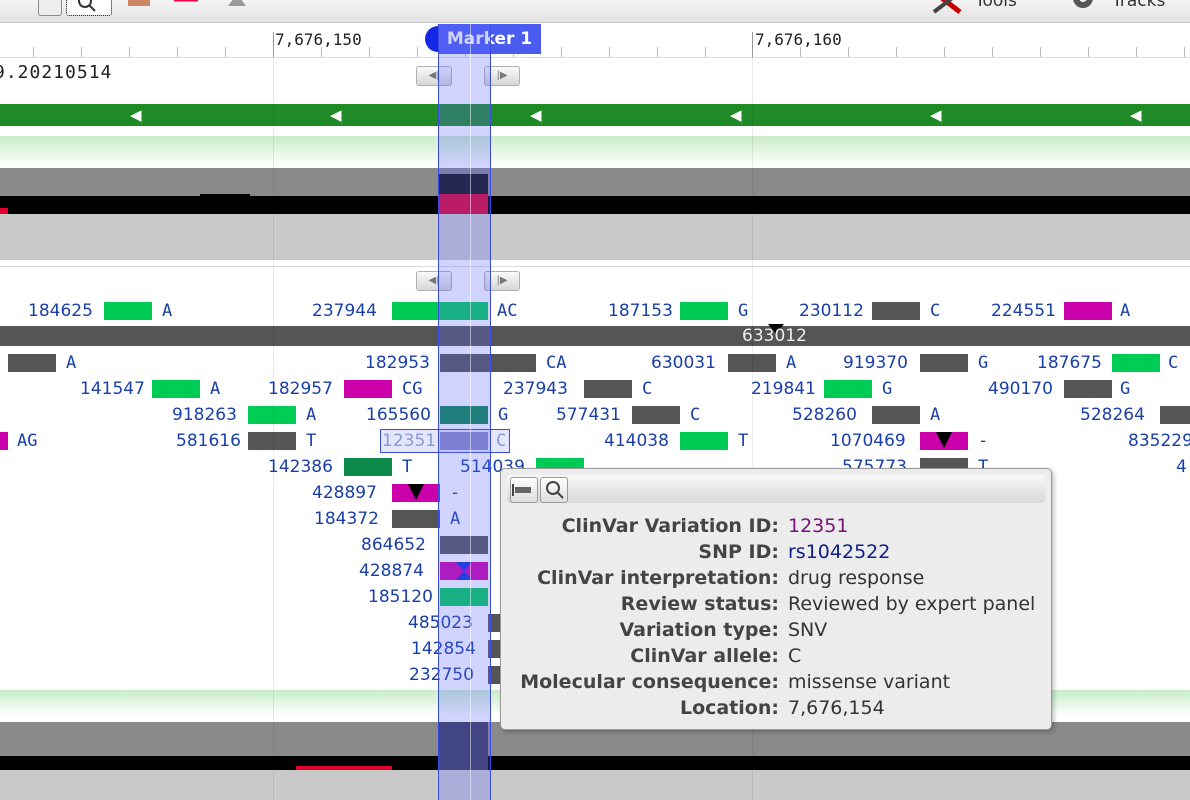 Image resolution: width=1190 pixels, height=800 pixels. What do you see at coordinates (983, 441) in the screenshot?
I see `clinvar-allele: -` at bounding box center [983, 441].